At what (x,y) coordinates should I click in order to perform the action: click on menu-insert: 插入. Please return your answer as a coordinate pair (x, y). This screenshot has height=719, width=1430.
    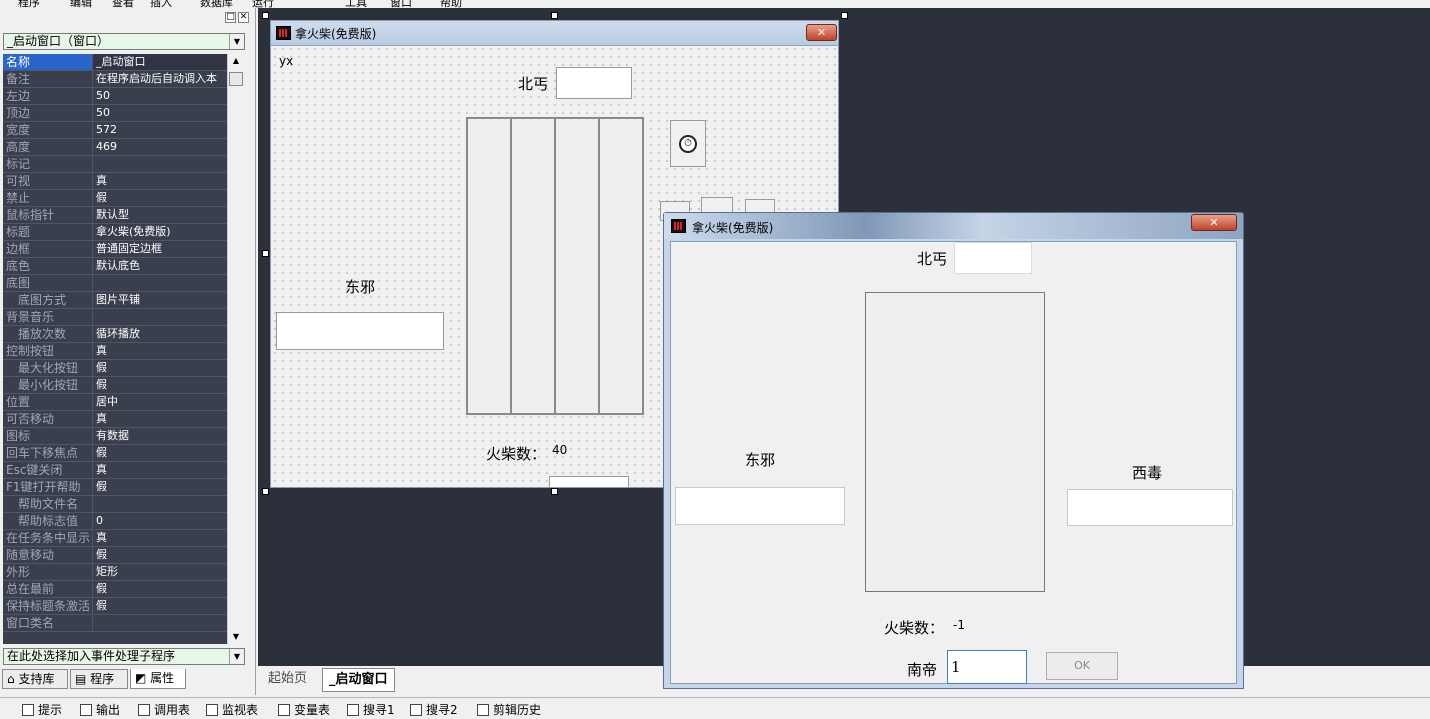
    Looking at the image, I should click on (161, 4).